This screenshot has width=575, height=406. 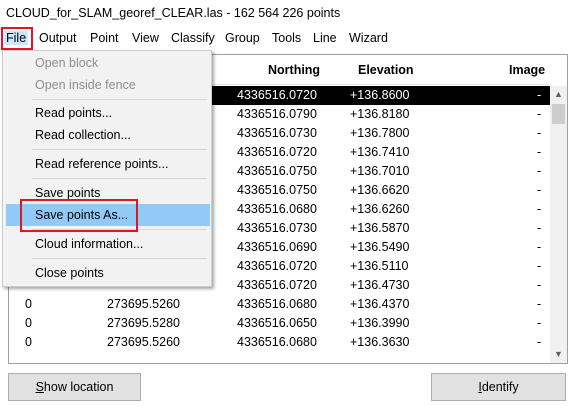 What do you see at coordinates (325, 38) in the screenshot?
I see `menu-line: Line` at bounding box center [325, 38].